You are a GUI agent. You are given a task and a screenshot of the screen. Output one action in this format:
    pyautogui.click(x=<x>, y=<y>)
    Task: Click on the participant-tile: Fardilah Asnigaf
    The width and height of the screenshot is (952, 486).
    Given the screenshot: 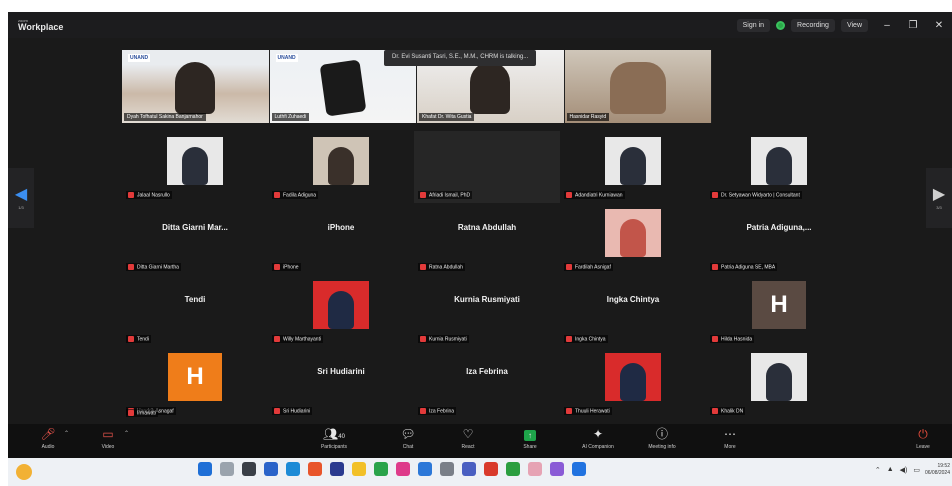 What is the action you would take?
    pyautogui.click(x=633, y=239)
    